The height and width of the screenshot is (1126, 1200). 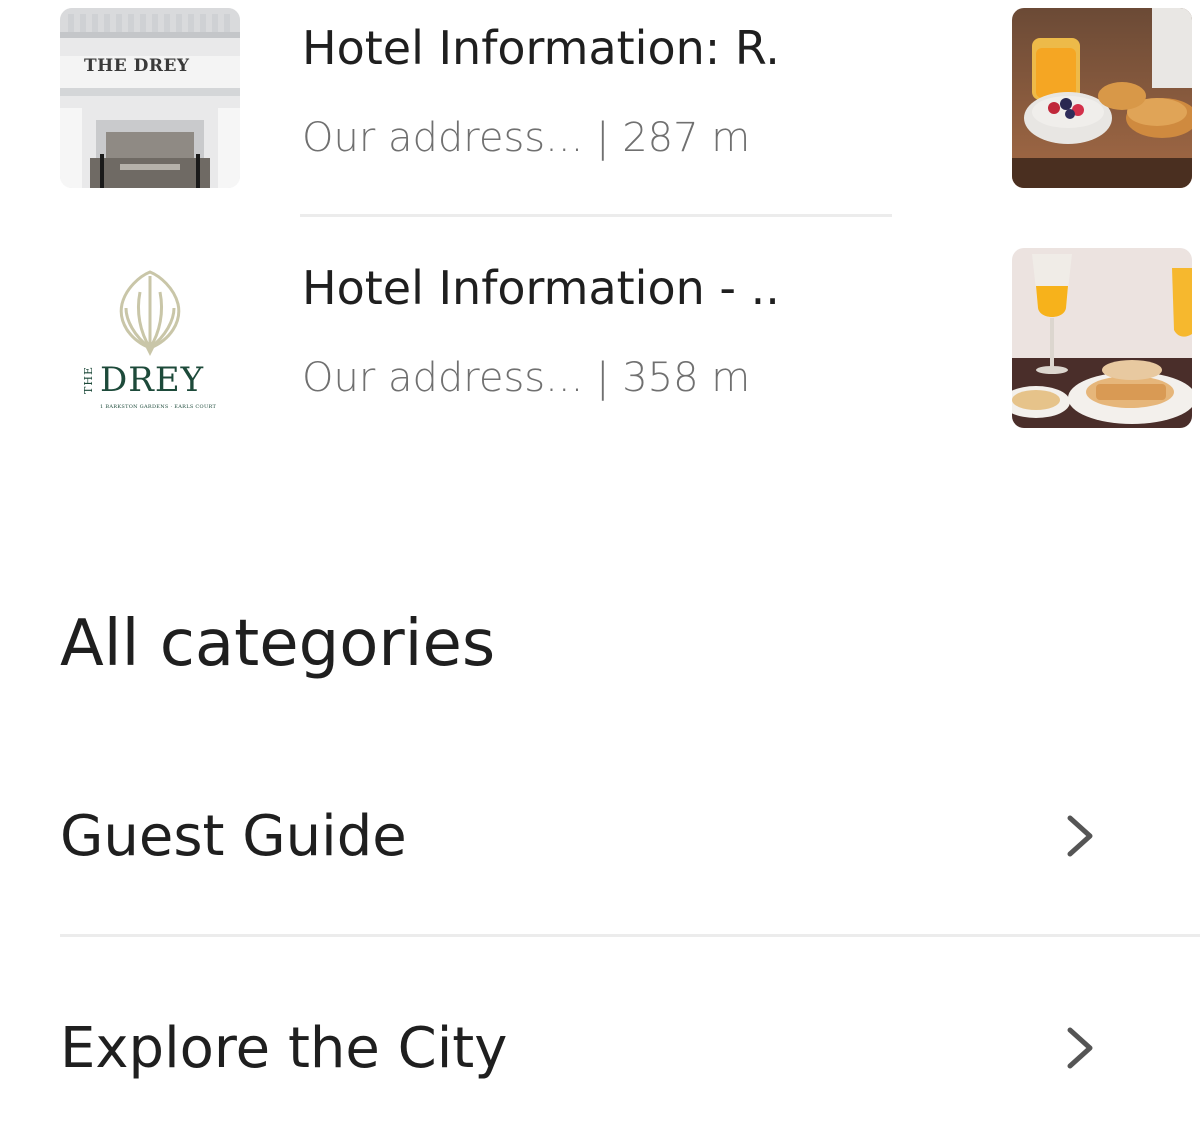 What do you see at coordinates (284, 1048) in the screenshot?
I see `category-label: Explore the City` at bounding box center [284, 1048].